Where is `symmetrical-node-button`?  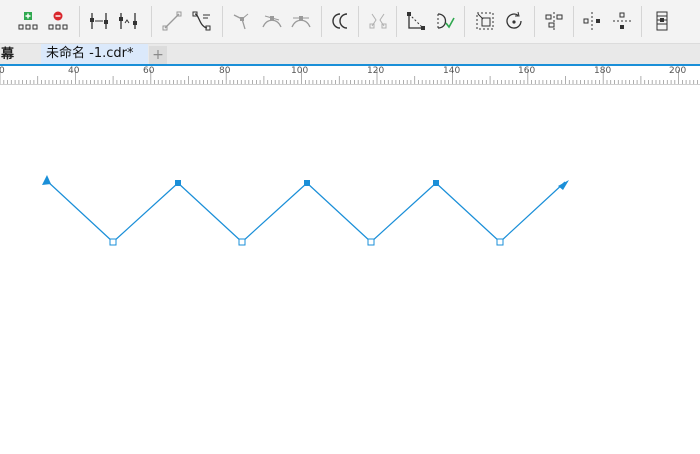
symmetrical-node-button is located at coordinates (301, 21).